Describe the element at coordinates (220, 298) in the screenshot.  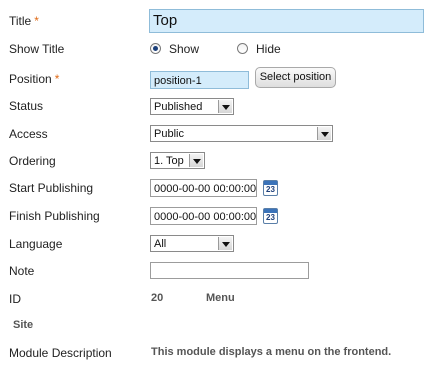
I see `module-type: Menu` at that location.